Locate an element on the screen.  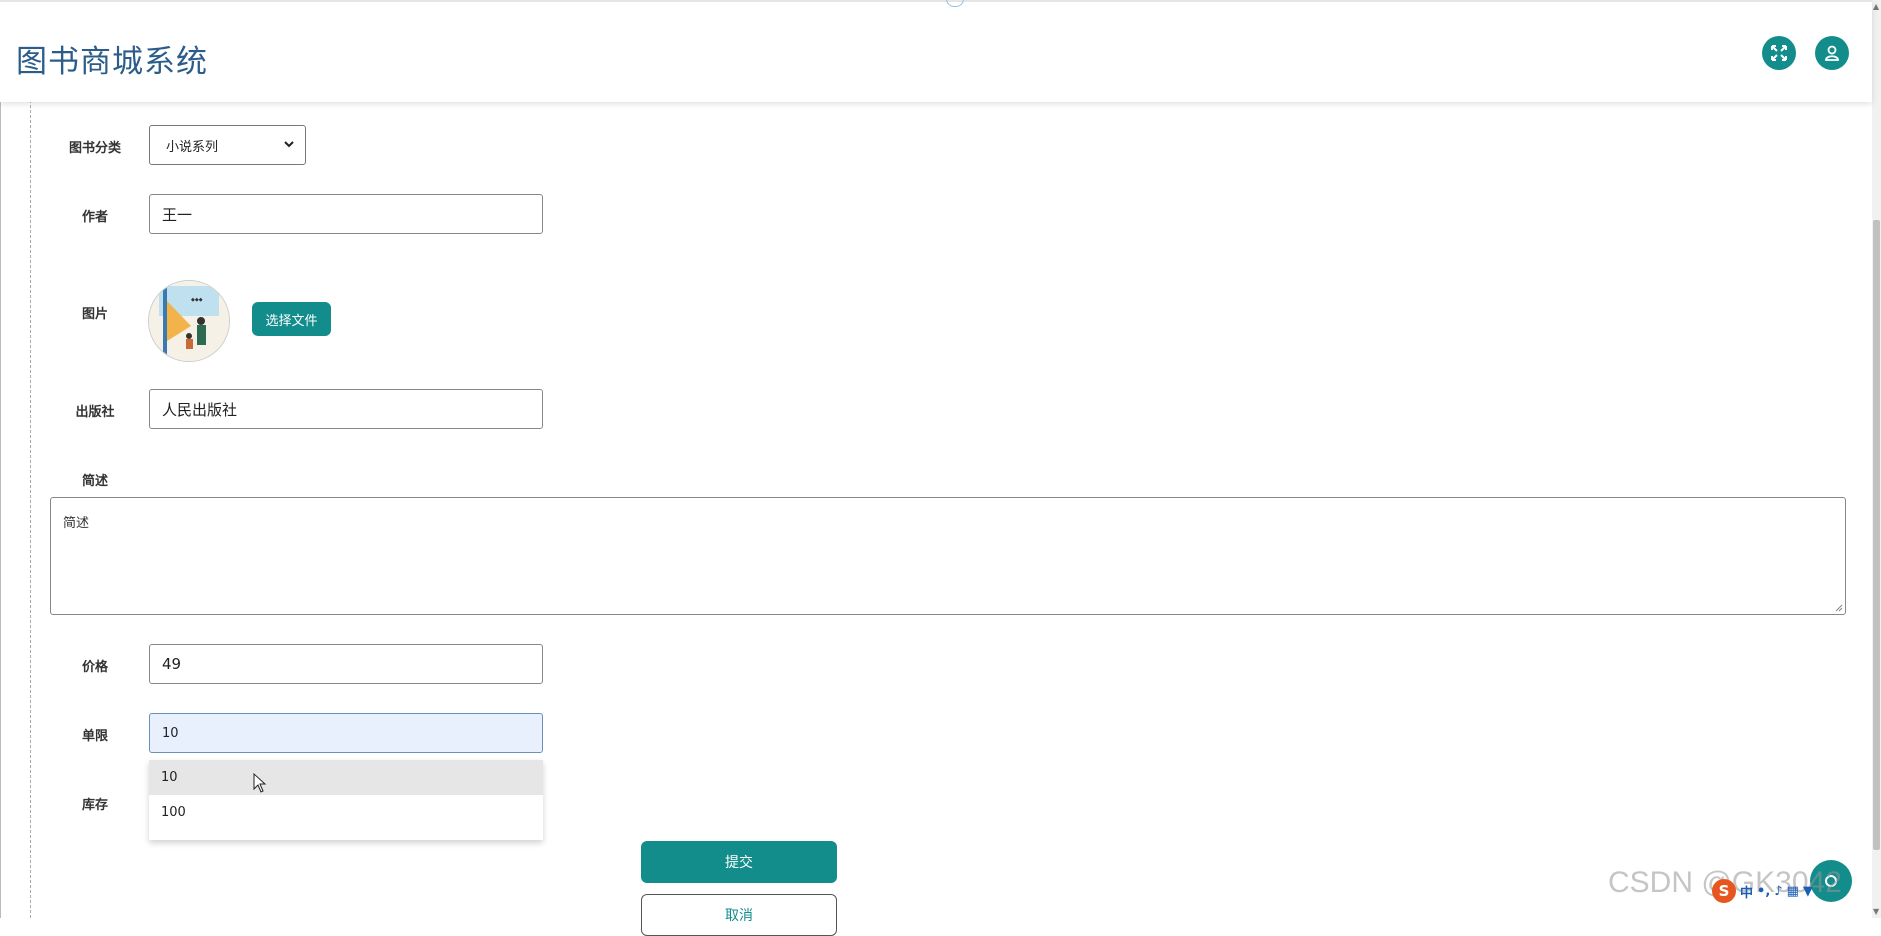
ime-punctuation-icon: •, is located at coordinates (1763, 891).